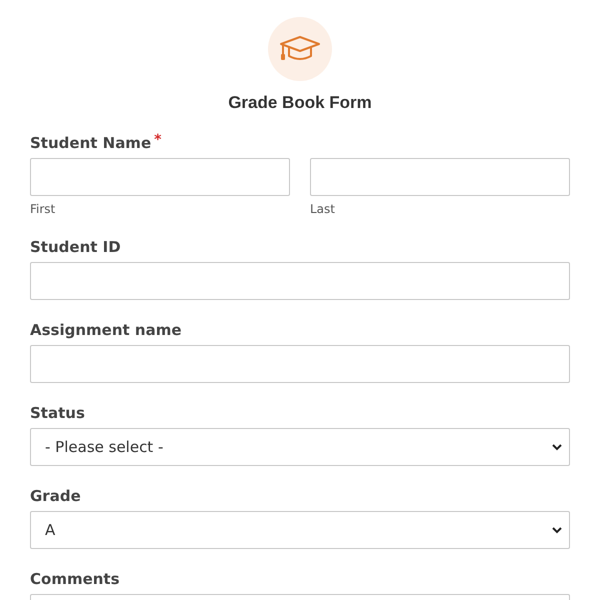  Describe the element at coordinates (91, 143) in the screenshot. I see `field-label: Student Name` at that location.